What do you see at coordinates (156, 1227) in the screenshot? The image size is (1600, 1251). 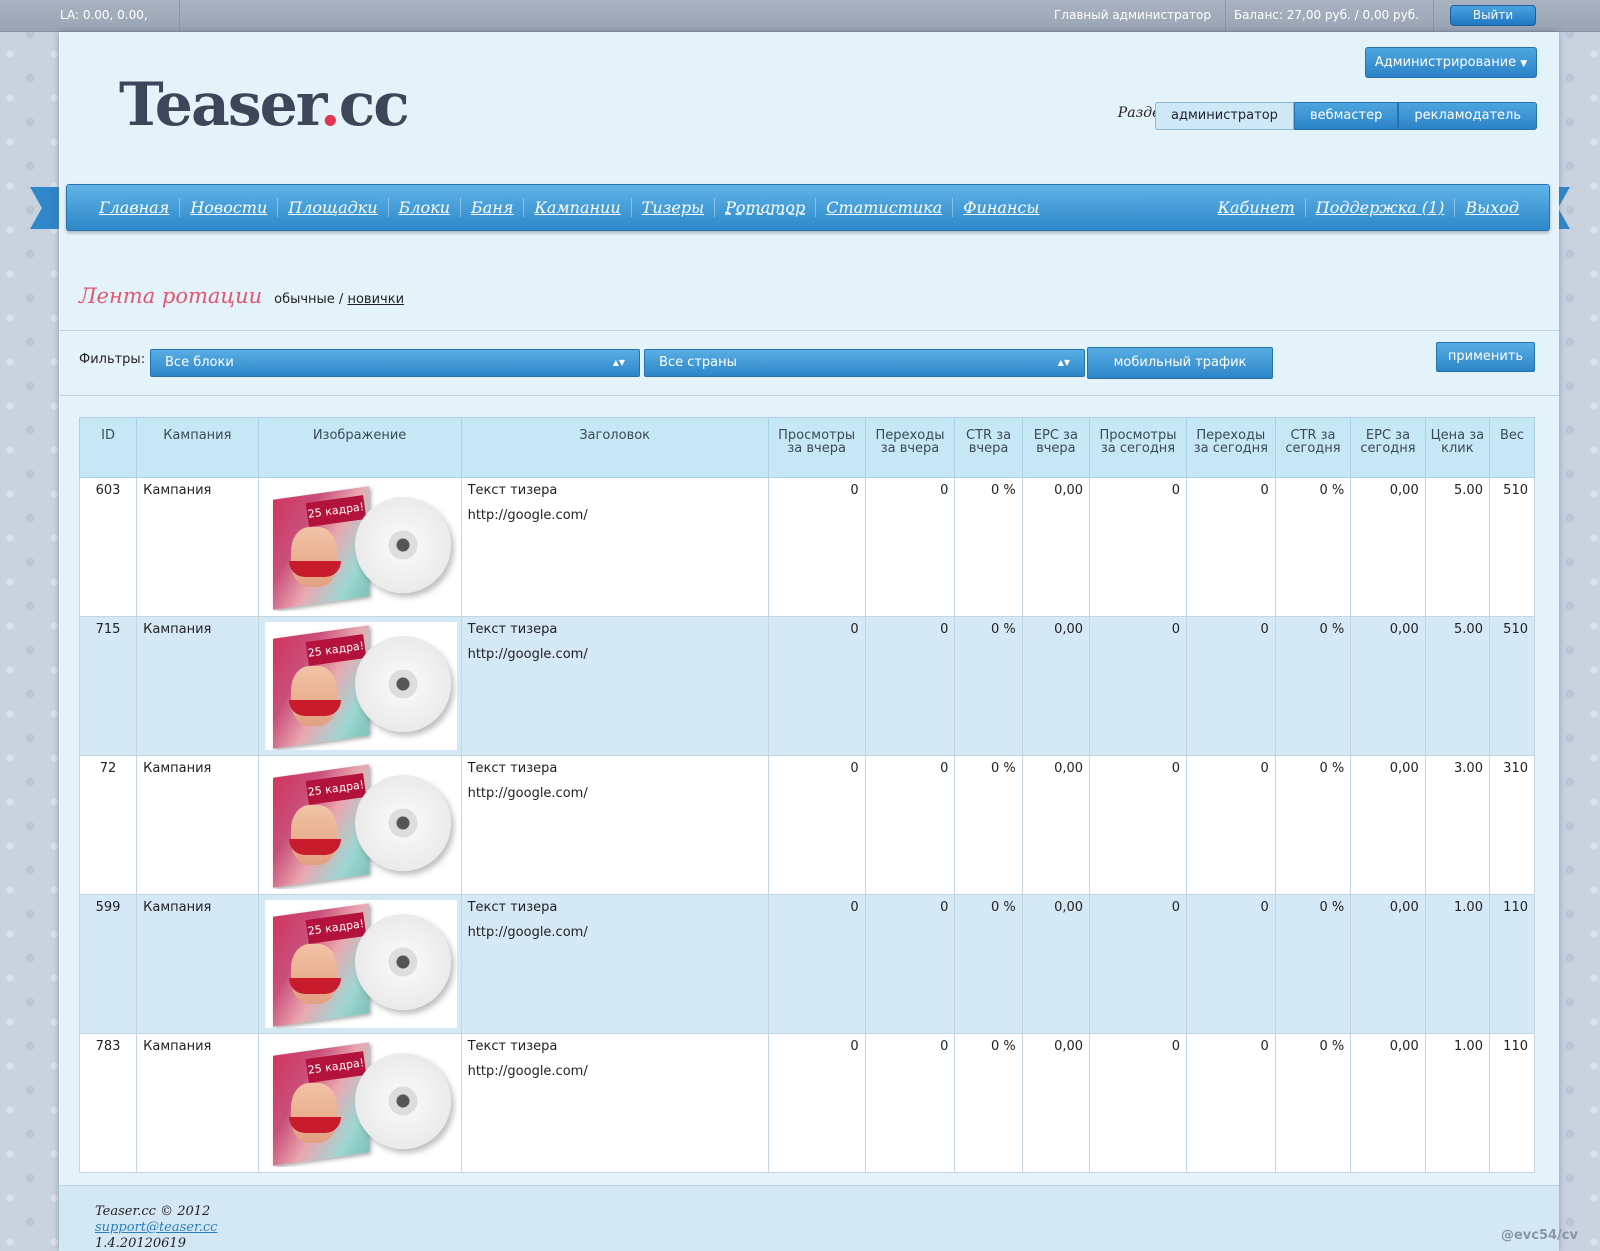 I see `support-email-link: support@teaser.cc` at bounding box center [156, 1227].